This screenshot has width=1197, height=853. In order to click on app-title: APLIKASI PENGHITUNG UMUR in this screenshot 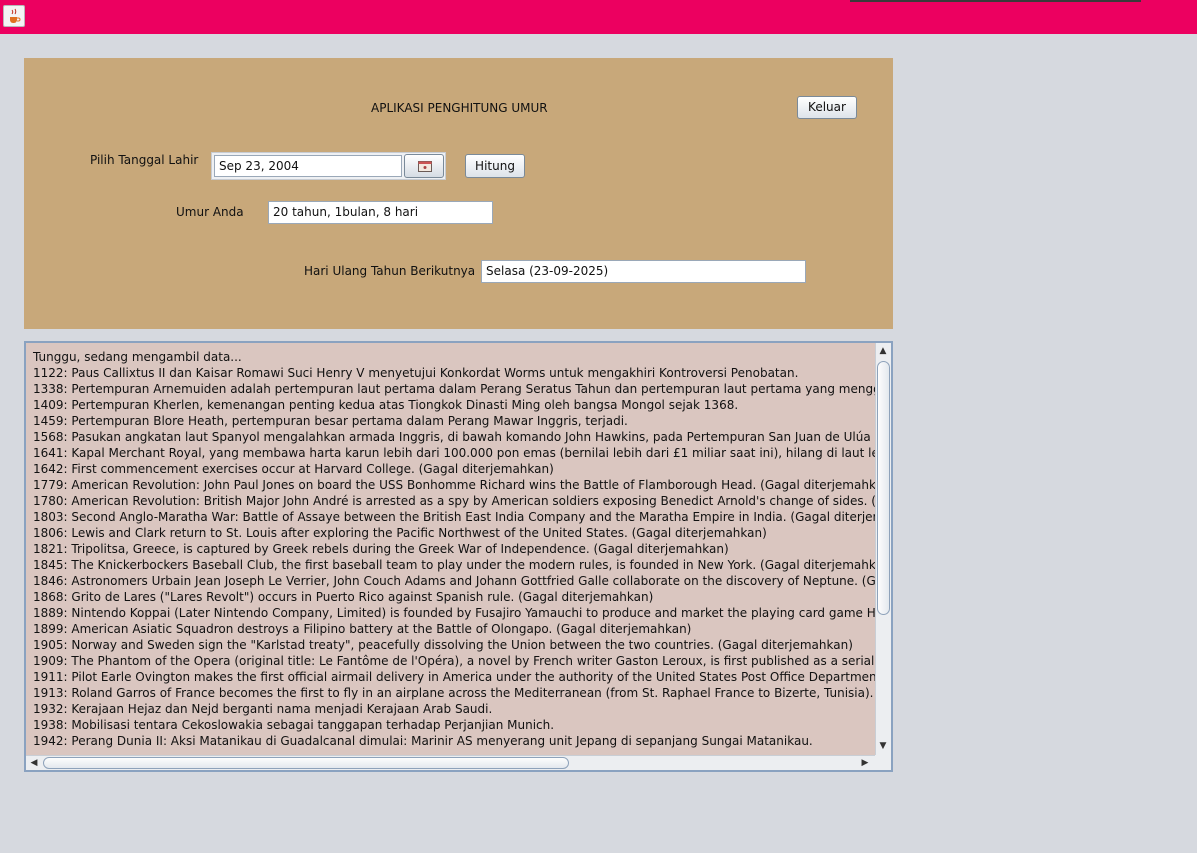, I will do `click(459, 108)`.